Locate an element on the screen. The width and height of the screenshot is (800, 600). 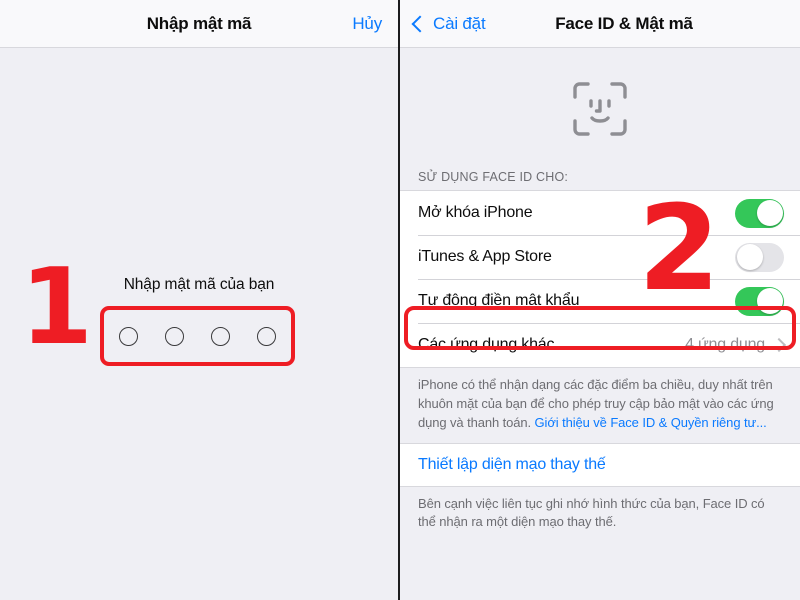
toggle-itunes-app-store is located at coordinates (759, 257).